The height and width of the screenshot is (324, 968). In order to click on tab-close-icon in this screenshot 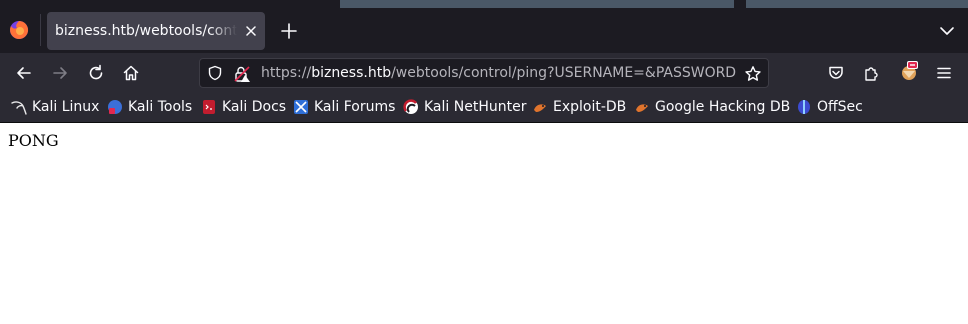, I will do `click(251, 31)`.